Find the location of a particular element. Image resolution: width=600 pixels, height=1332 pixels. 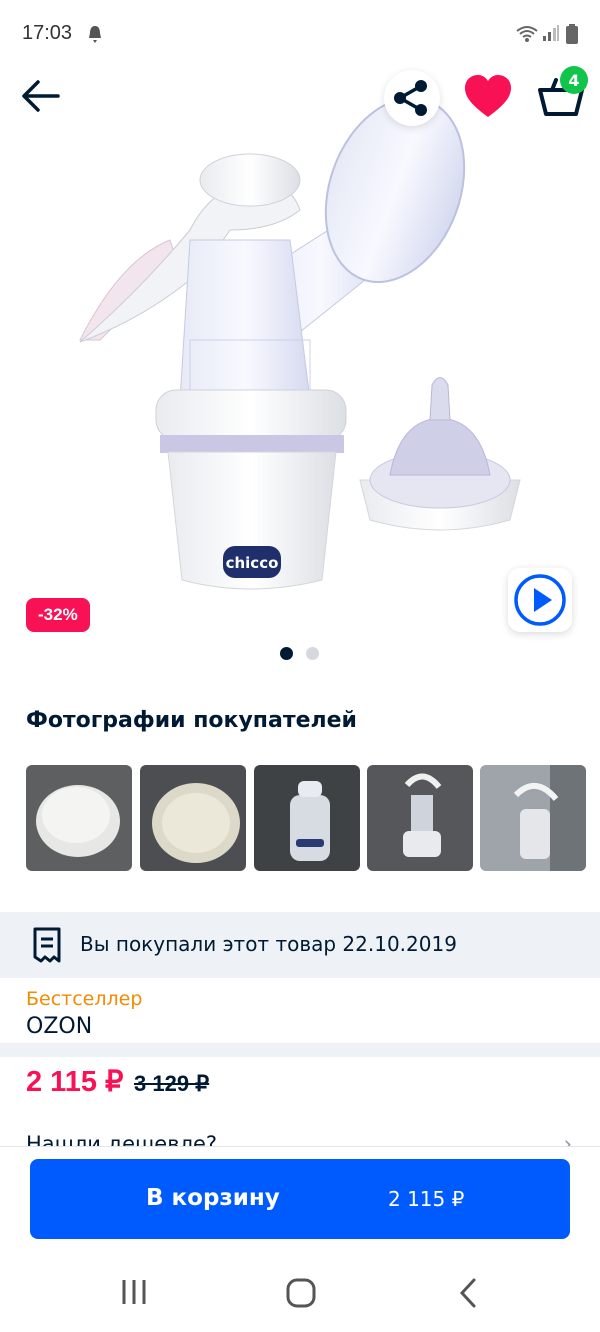

system-navigation-bar is located at coordinates (300, 1292).